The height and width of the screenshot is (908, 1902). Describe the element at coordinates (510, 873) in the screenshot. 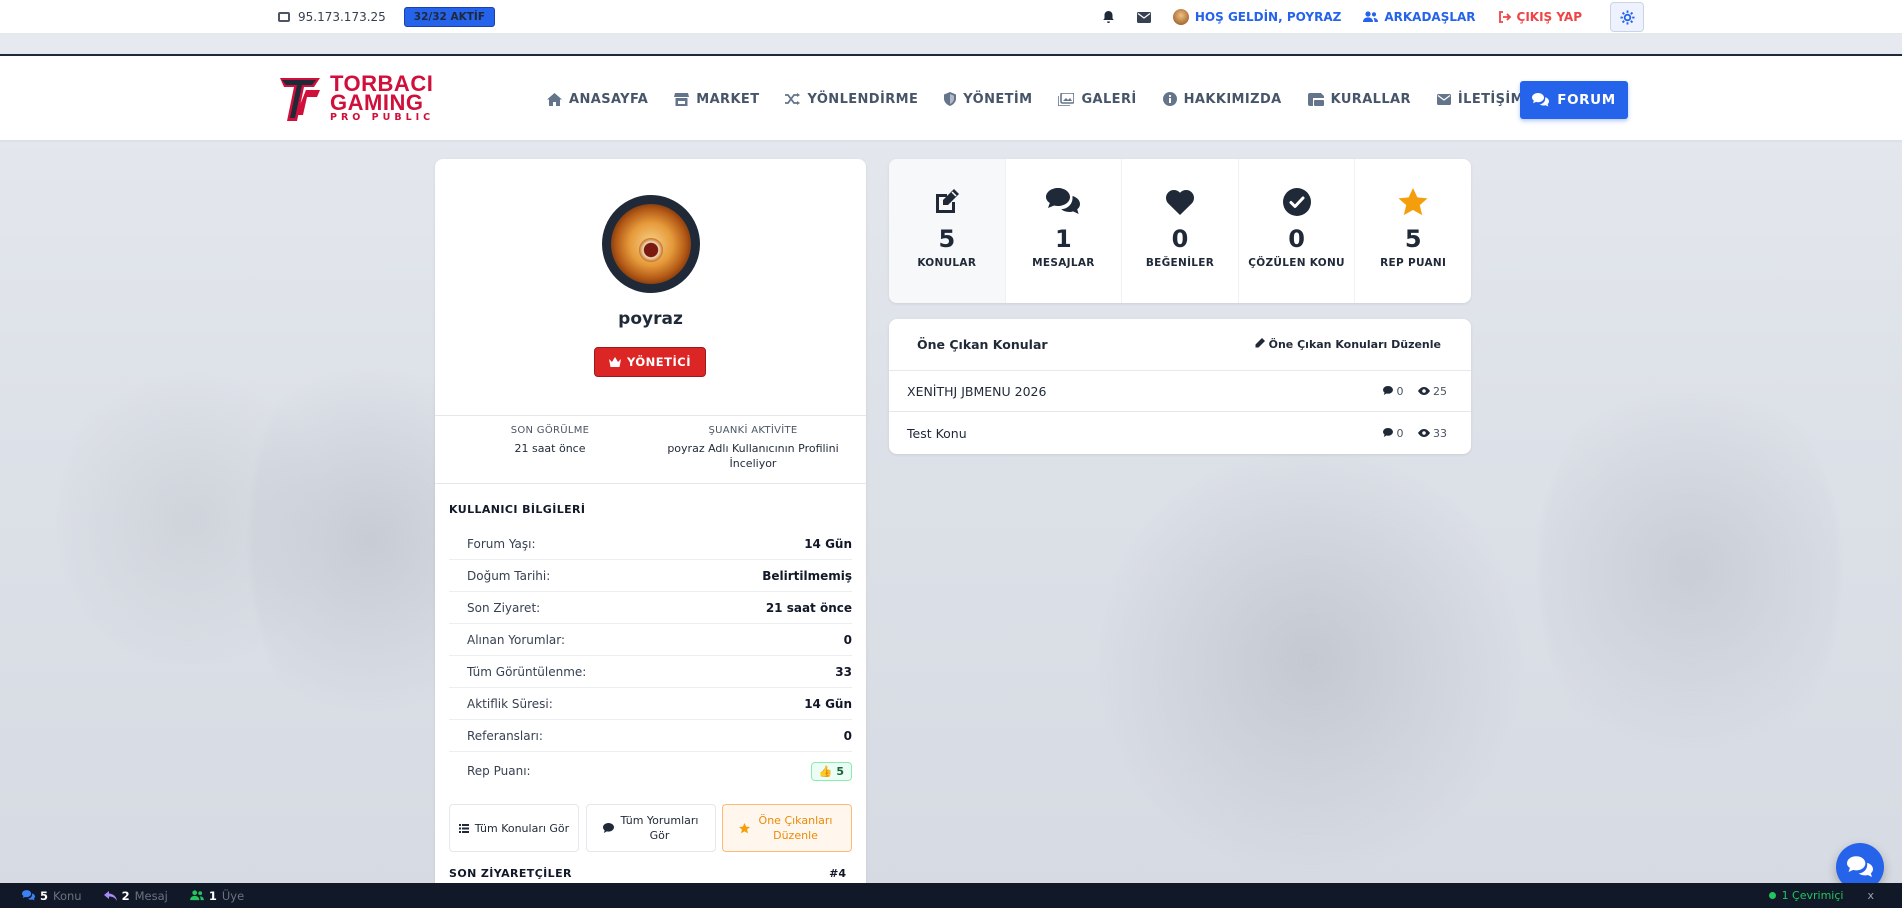

I see `recent-visitors-title: SON ZİYARETÇİLER` at that location.